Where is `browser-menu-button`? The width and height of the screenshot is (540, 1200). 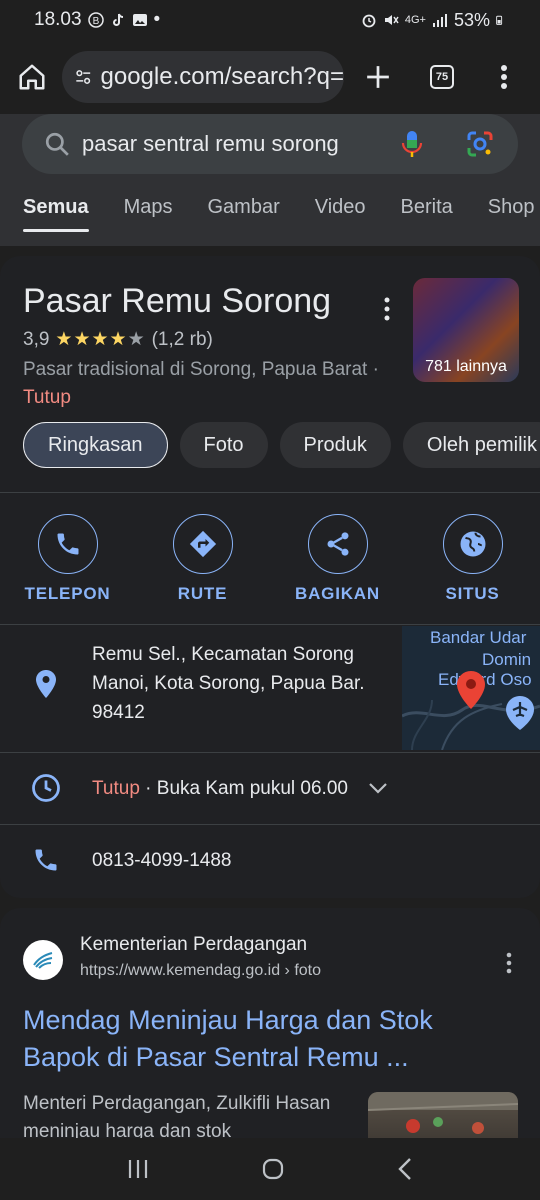 browser-menu-button is located at coordinates (504, 77).